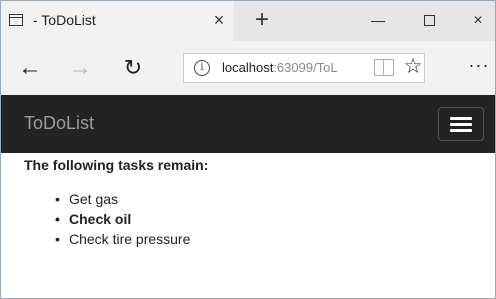 The height and width of the screenshot is (299, 496). I want to click on tab-title: - ToDoList, so click(64, 20).